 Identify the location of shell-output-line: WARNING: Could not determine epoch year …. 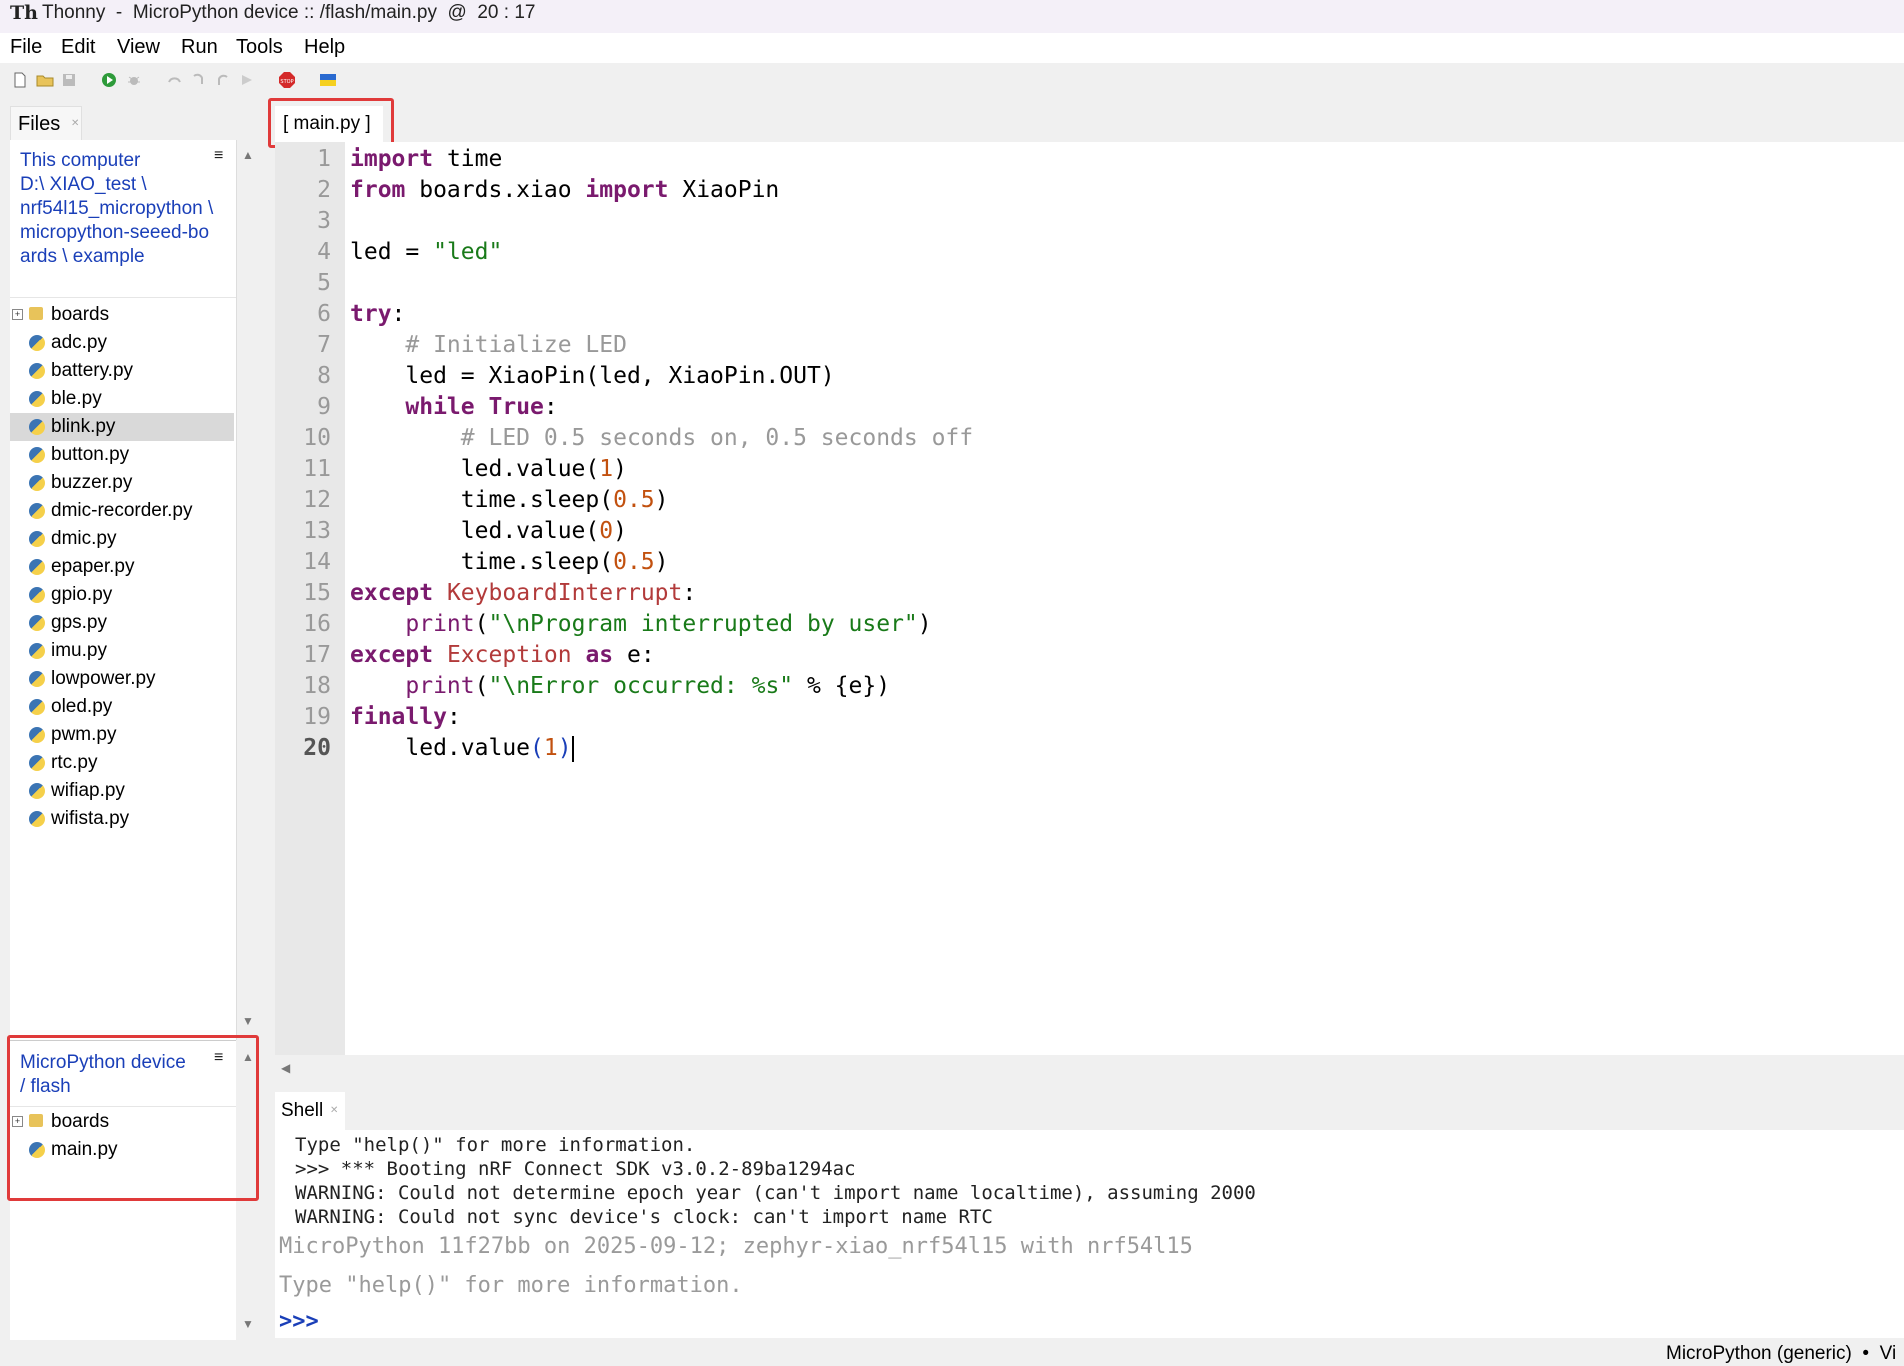
(775, 1193).